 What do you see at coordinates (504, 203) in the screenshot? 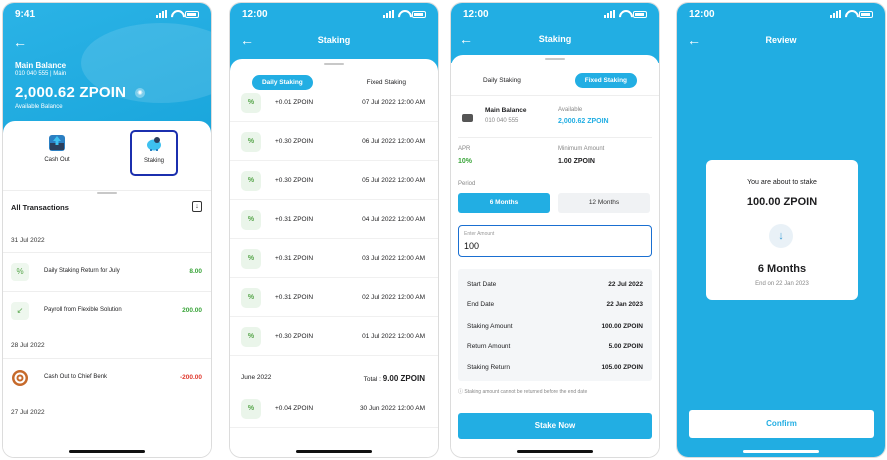
I see `period-6-months: 6 Months` at bounding box center [504, 203].